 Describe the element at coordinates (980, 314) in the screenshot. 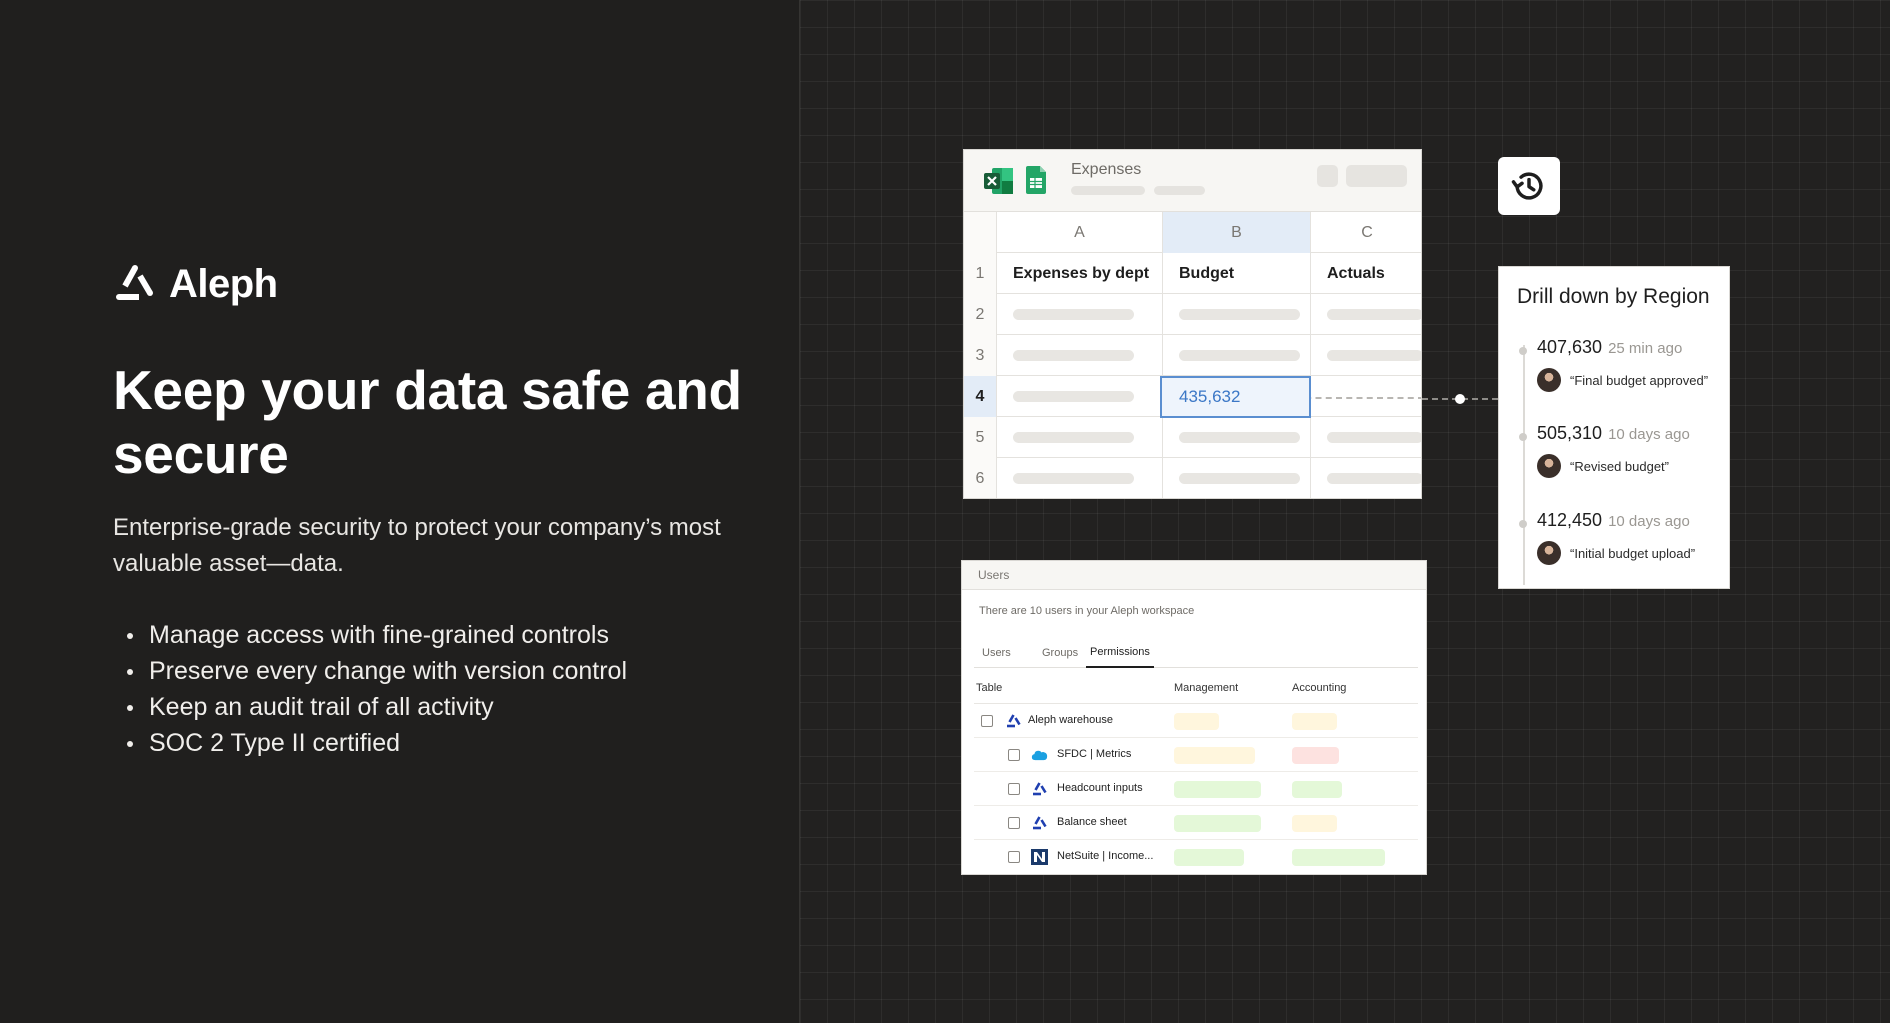

I see `row-number: 2` at that location.